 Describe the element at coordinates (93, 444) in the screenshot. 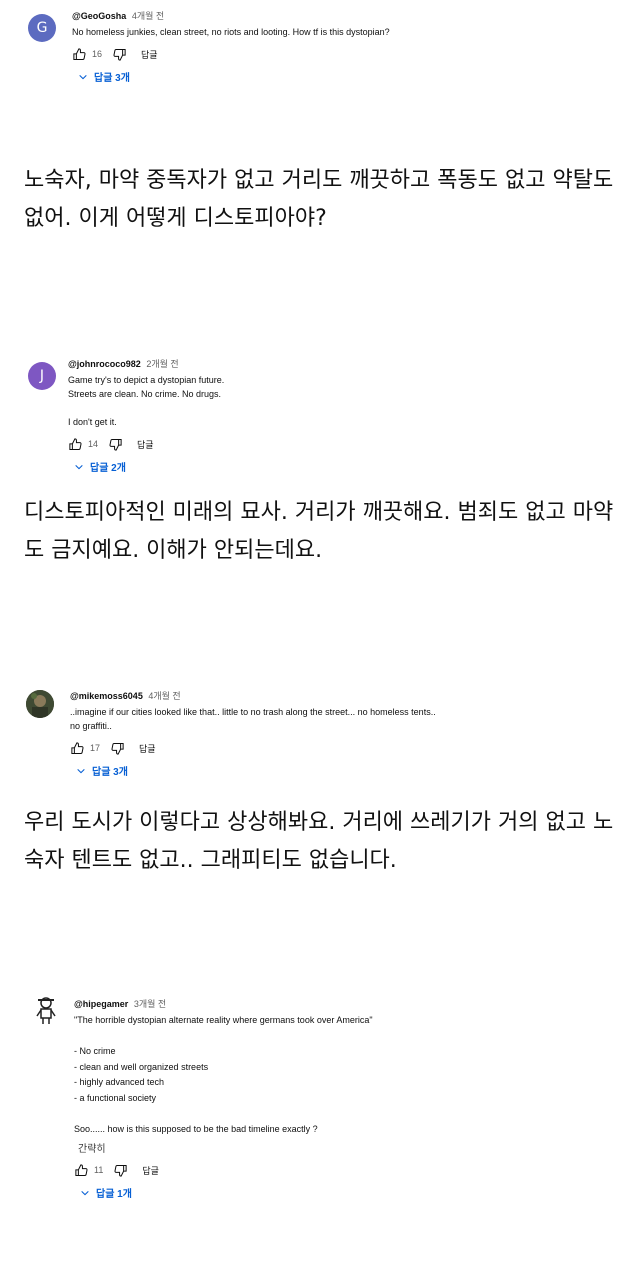

I see `like-count: 14` at that location.